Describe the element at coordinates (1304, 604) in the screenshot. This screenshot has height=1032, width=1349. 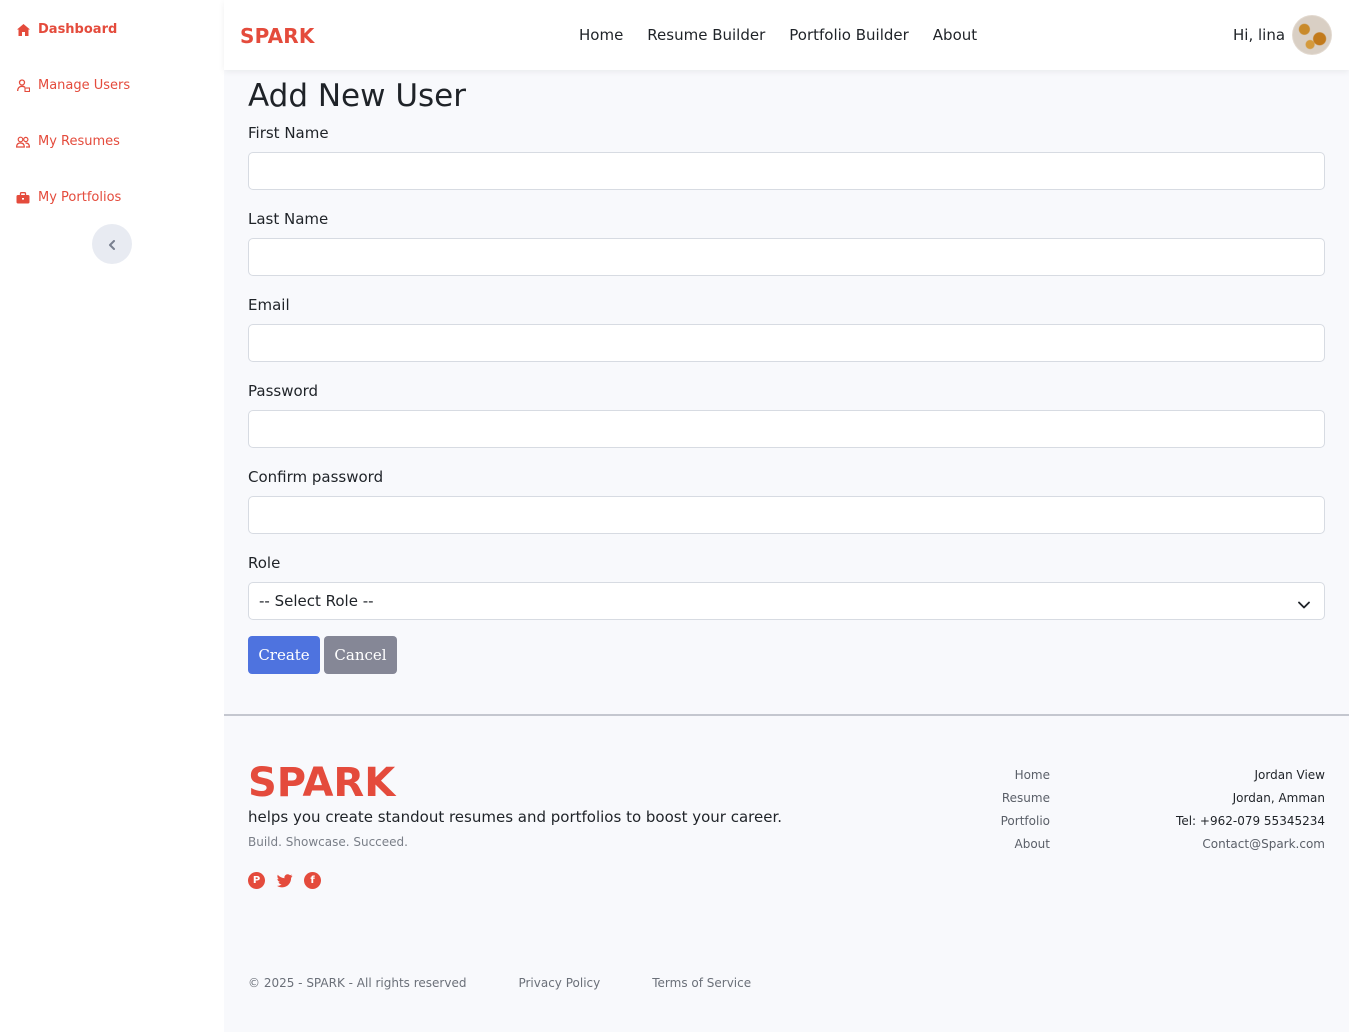
I see `chevron-down-icon` at that location.